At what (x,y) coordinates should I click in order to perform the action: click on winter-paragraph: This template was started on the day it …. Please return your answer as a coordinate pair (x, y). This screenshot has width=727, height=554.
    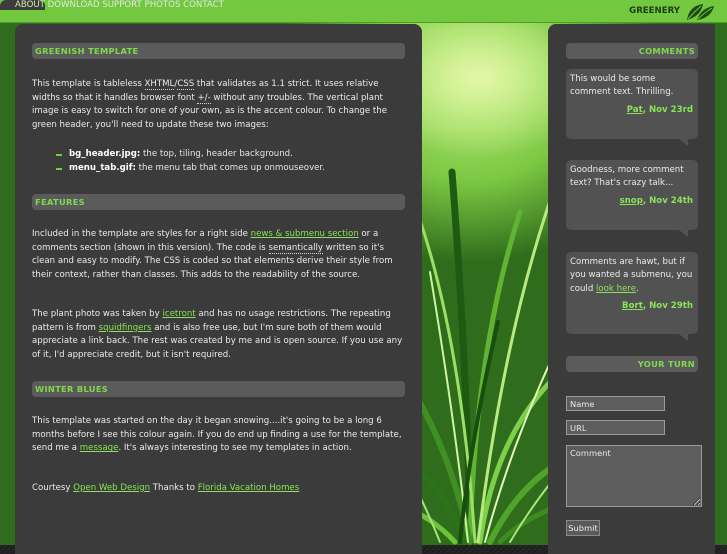
    Looking at the image, I should click on (217, 435).